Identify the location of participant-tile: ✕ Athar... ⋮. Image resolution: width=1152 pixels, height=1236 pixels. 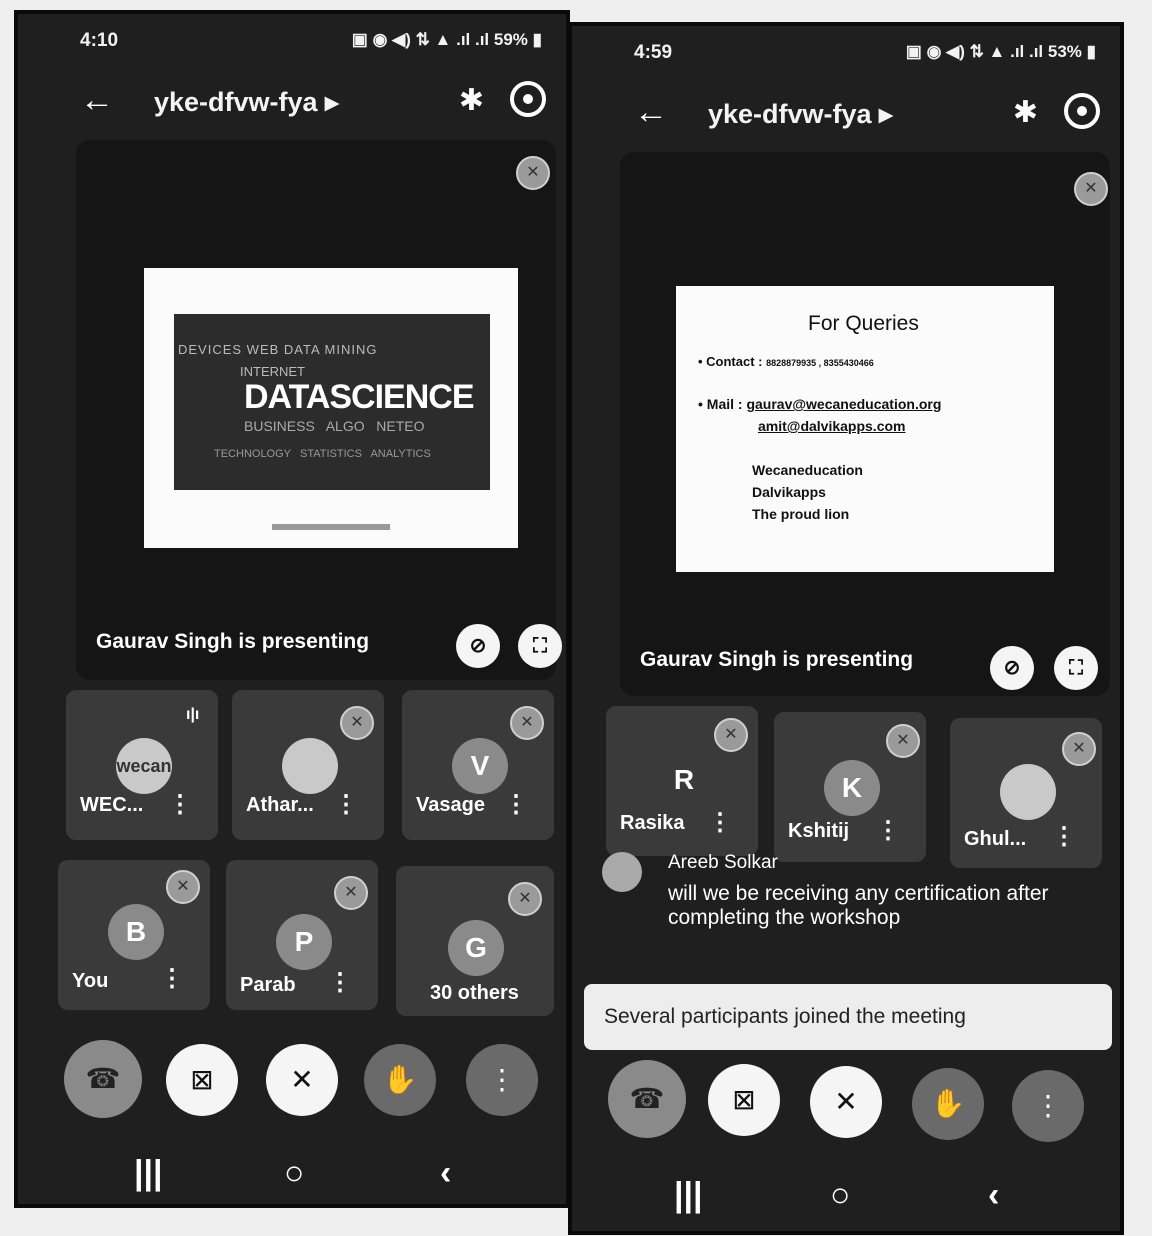
(308, 765).